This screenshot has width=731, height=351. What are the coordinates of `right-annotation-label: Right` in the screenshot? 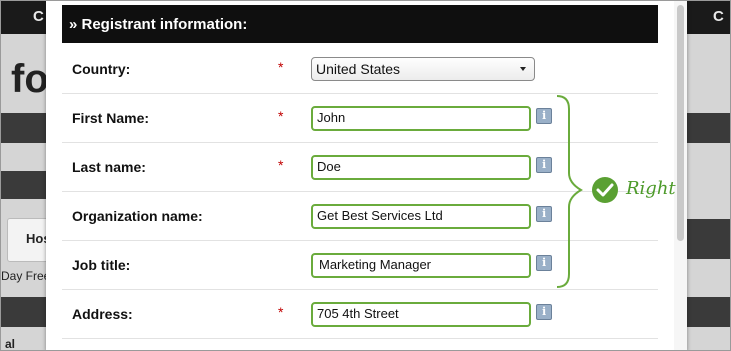 It's located at (651, 188).